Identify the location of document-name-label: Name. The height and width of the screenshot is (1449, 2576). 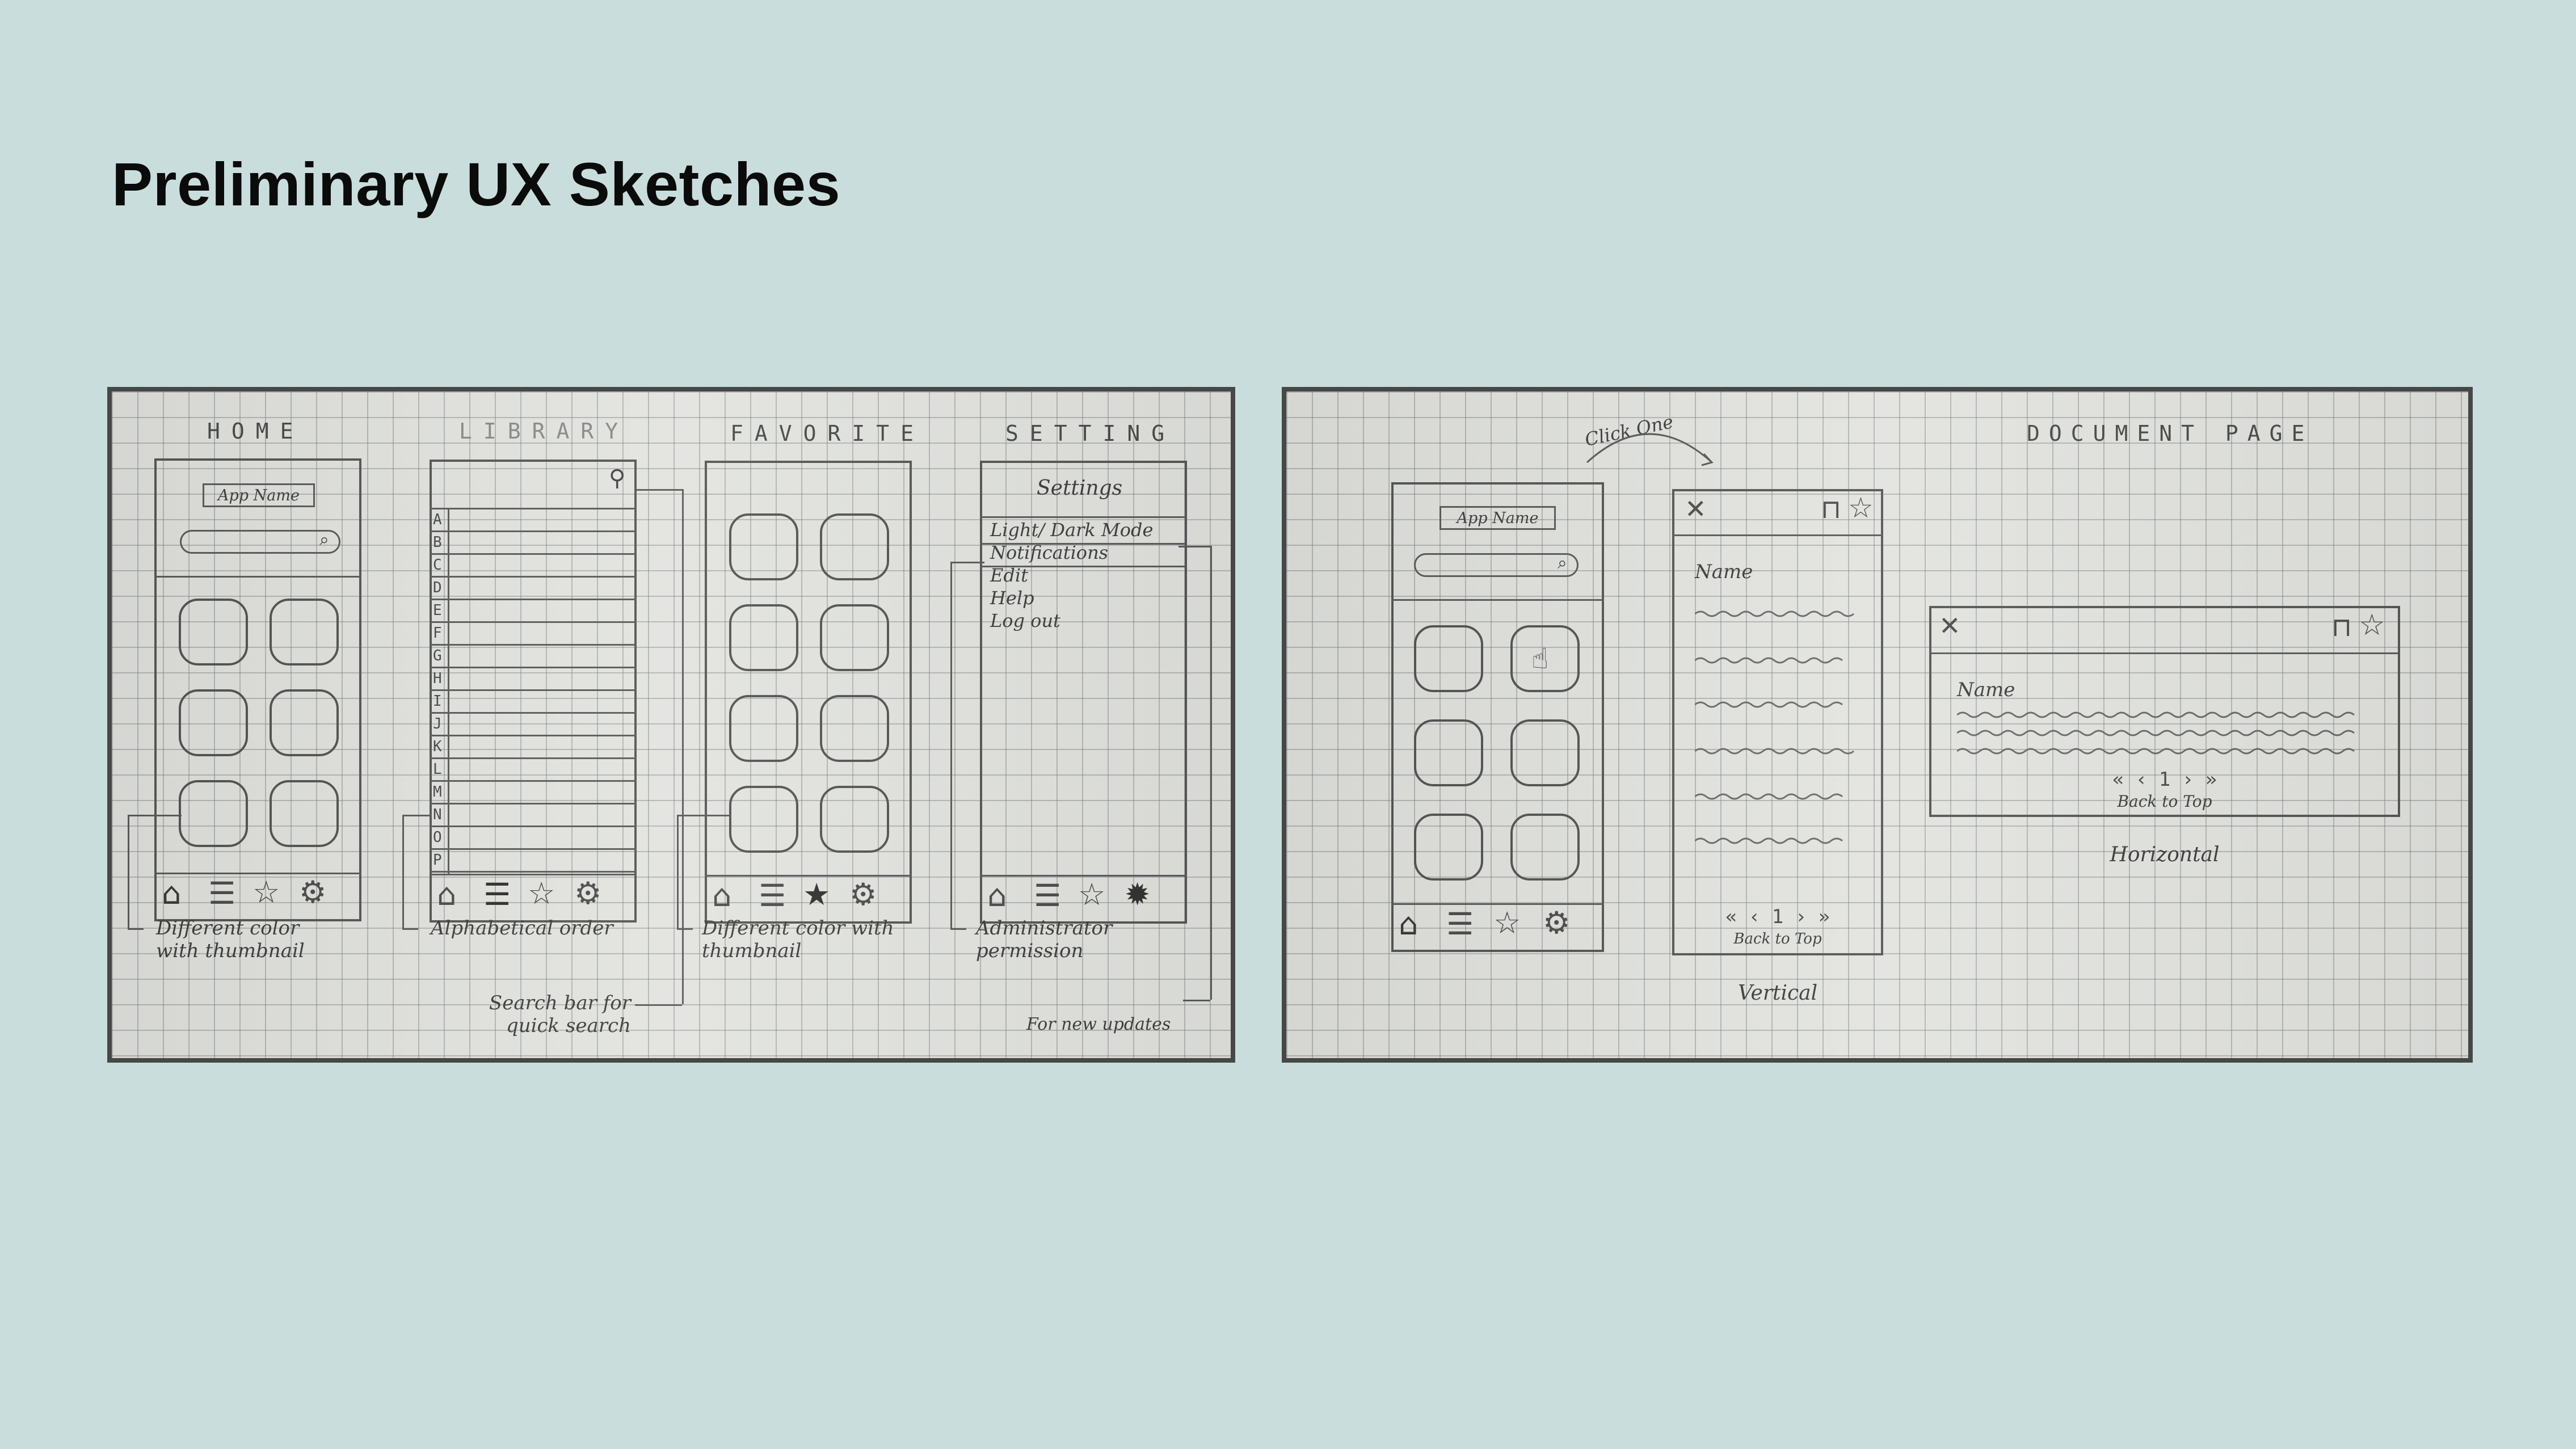
(1986, 690).